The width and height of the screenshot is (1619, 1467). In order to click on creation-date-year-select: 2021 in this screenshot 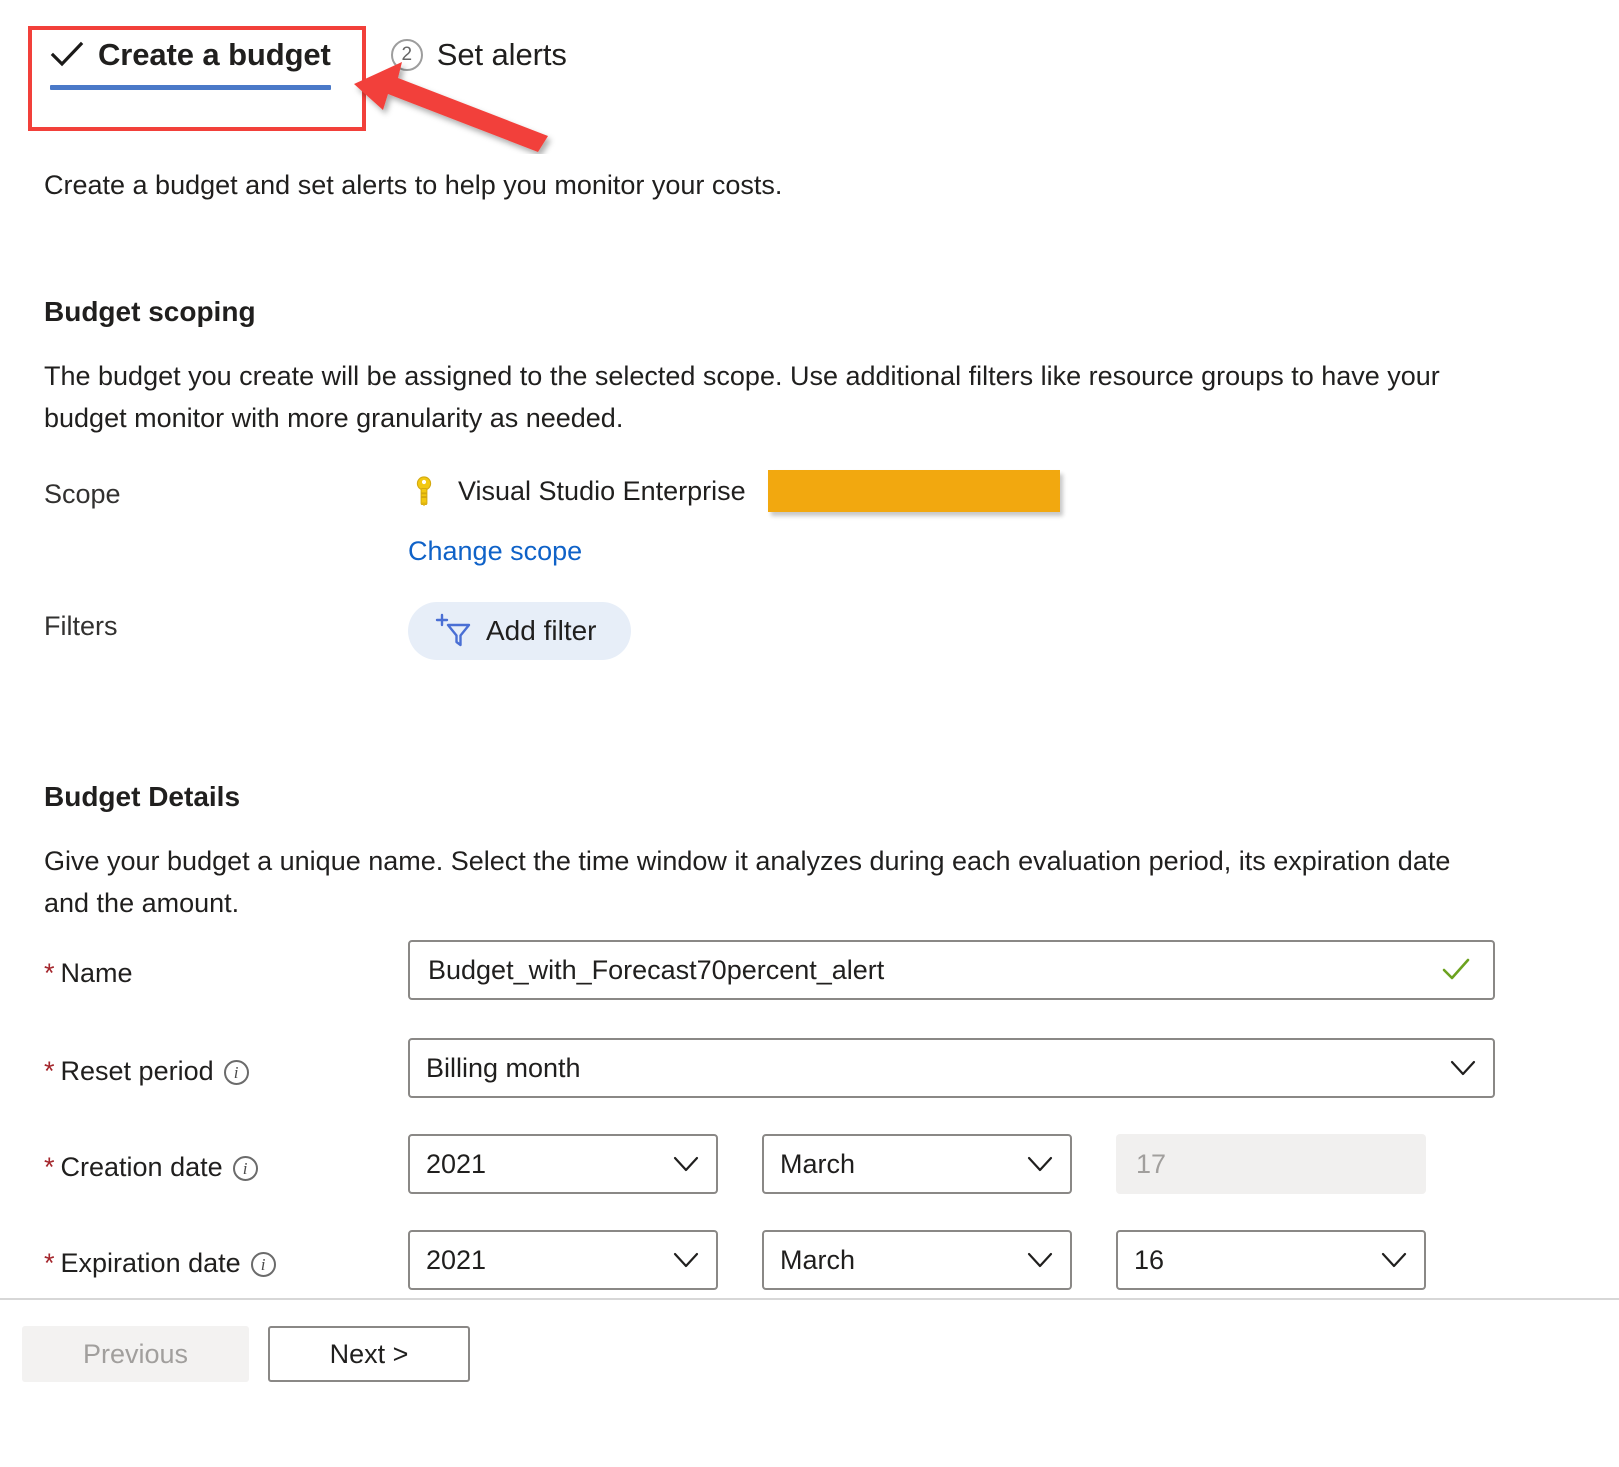, I will do `click(563, 1164)`.